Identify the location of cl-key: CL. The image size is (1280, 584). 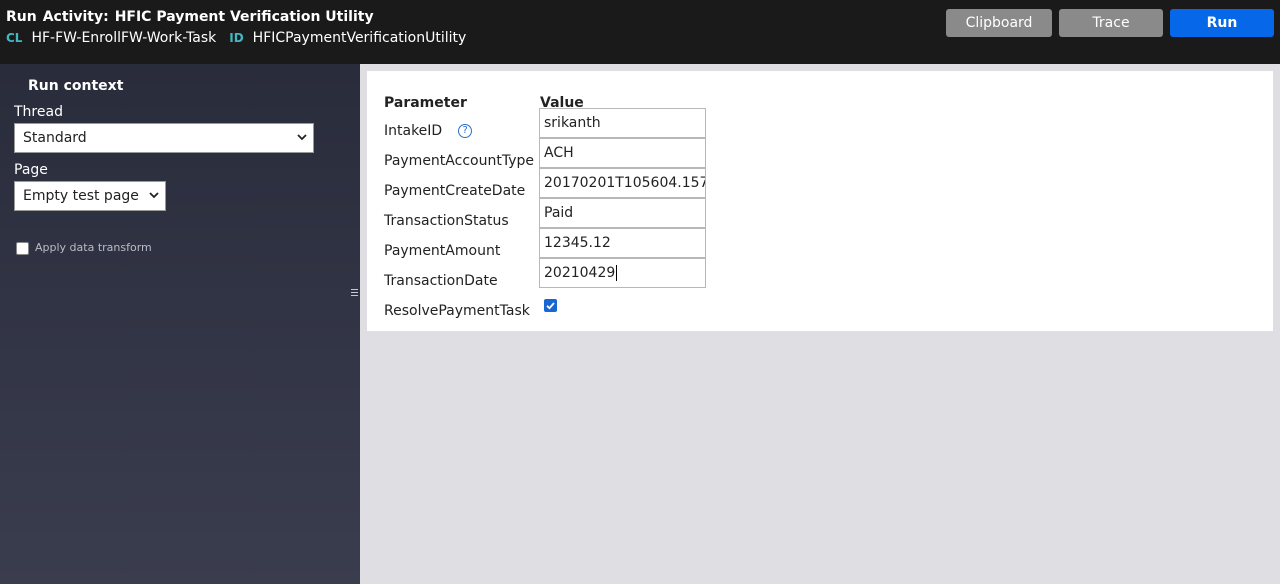
(14, 38).